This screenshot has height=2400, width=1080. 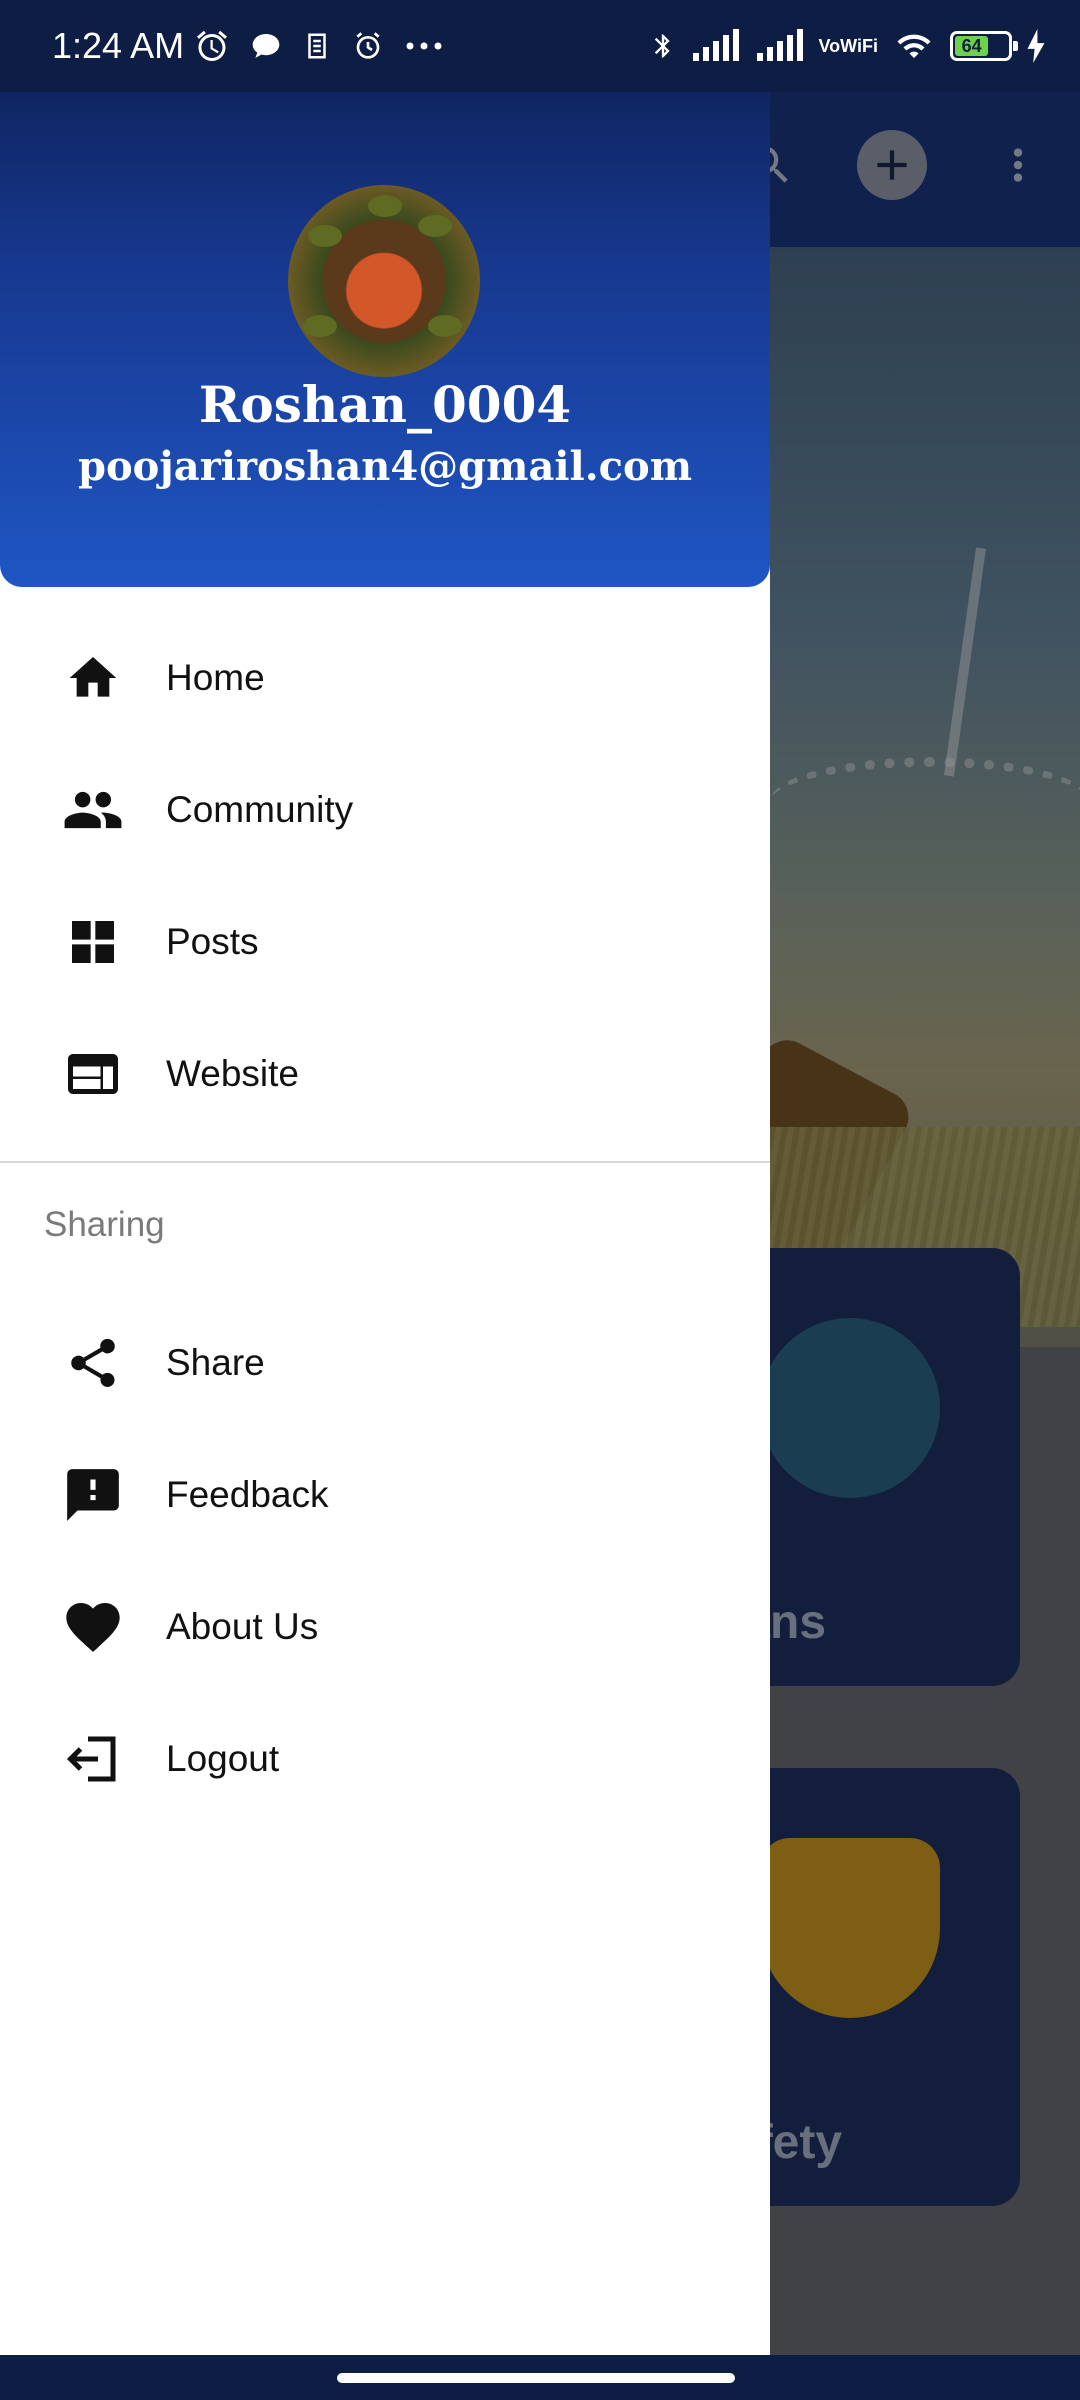 I want to click on menu-item-label: Posts, so click(x=212, y=941).